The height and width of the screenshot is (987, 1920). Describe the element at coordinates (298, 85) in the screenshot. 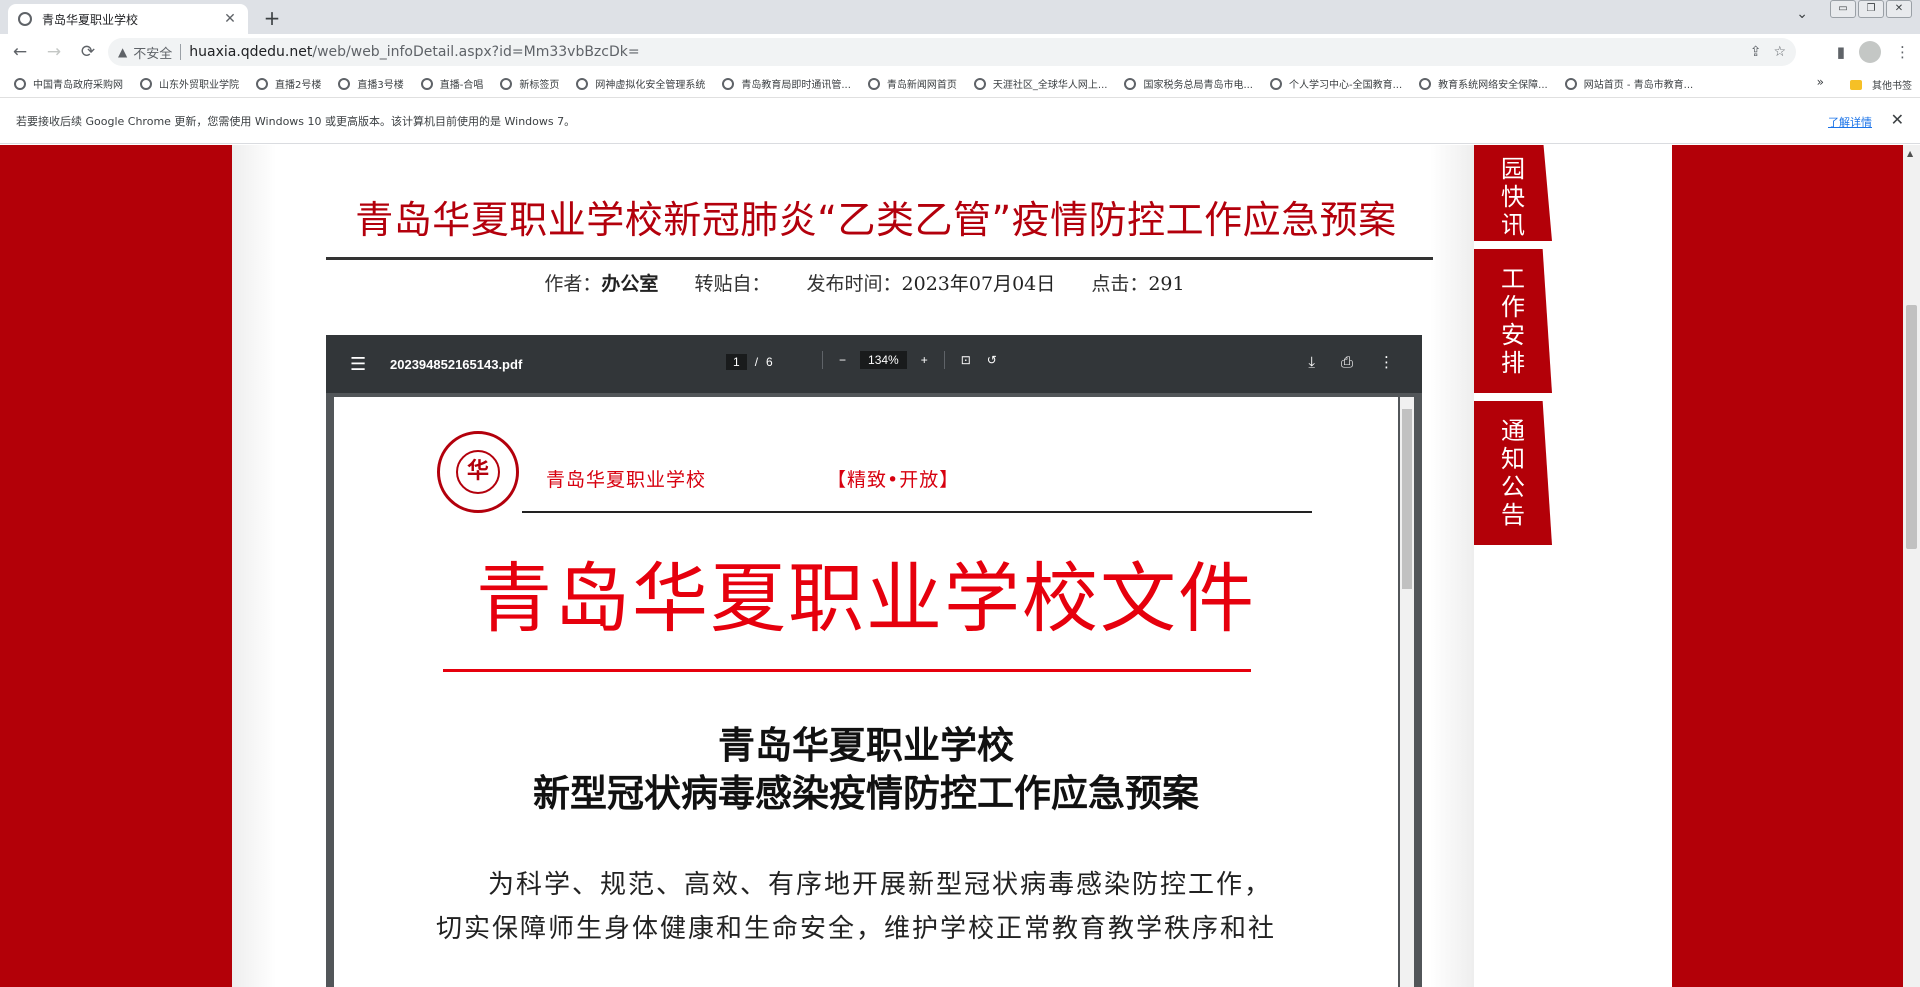

I see `bookmark-label: 直播2号楼` at that location.